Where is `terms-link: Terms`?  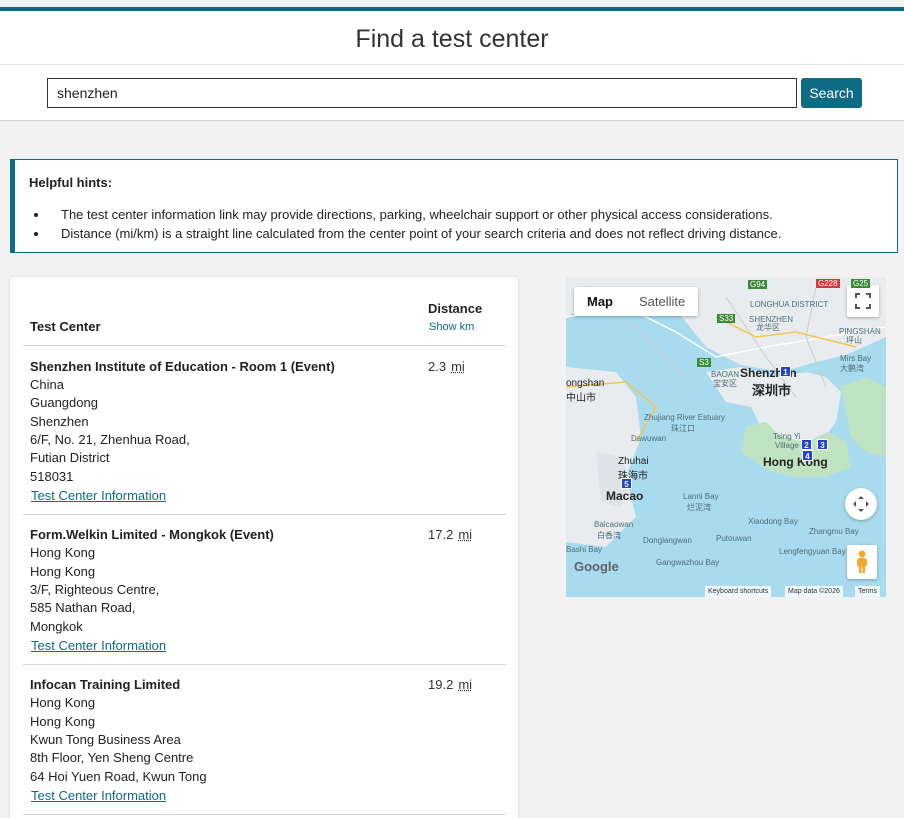
terms-link: Terms is located at coordinates (868, 591).